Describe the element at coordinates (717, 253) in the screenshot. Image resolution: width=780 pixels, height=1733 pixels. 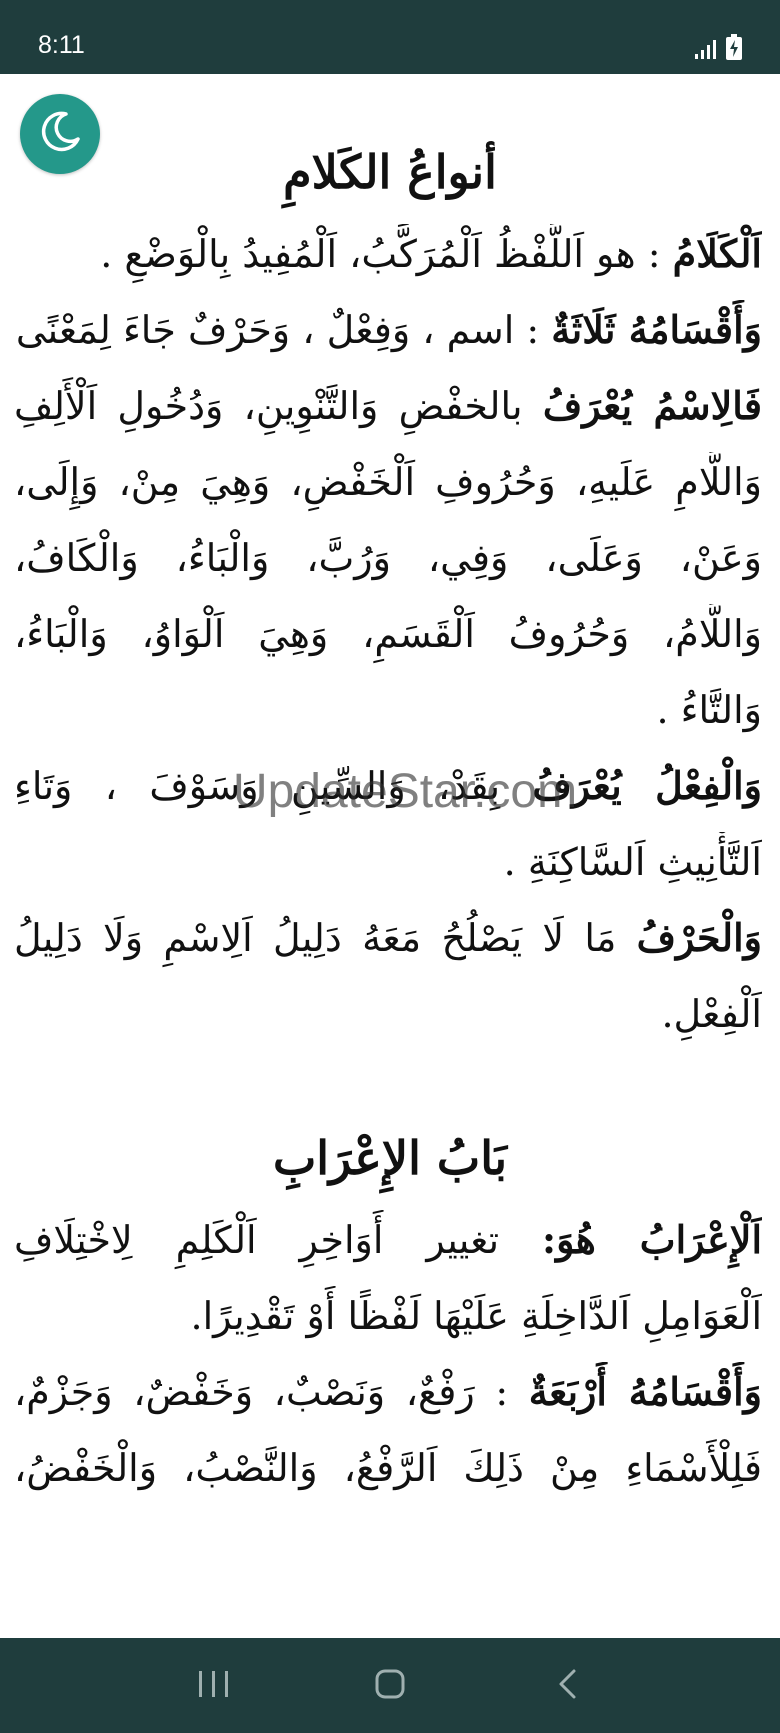
I see `bold-term: اَلْكَلَامُ` at that location.